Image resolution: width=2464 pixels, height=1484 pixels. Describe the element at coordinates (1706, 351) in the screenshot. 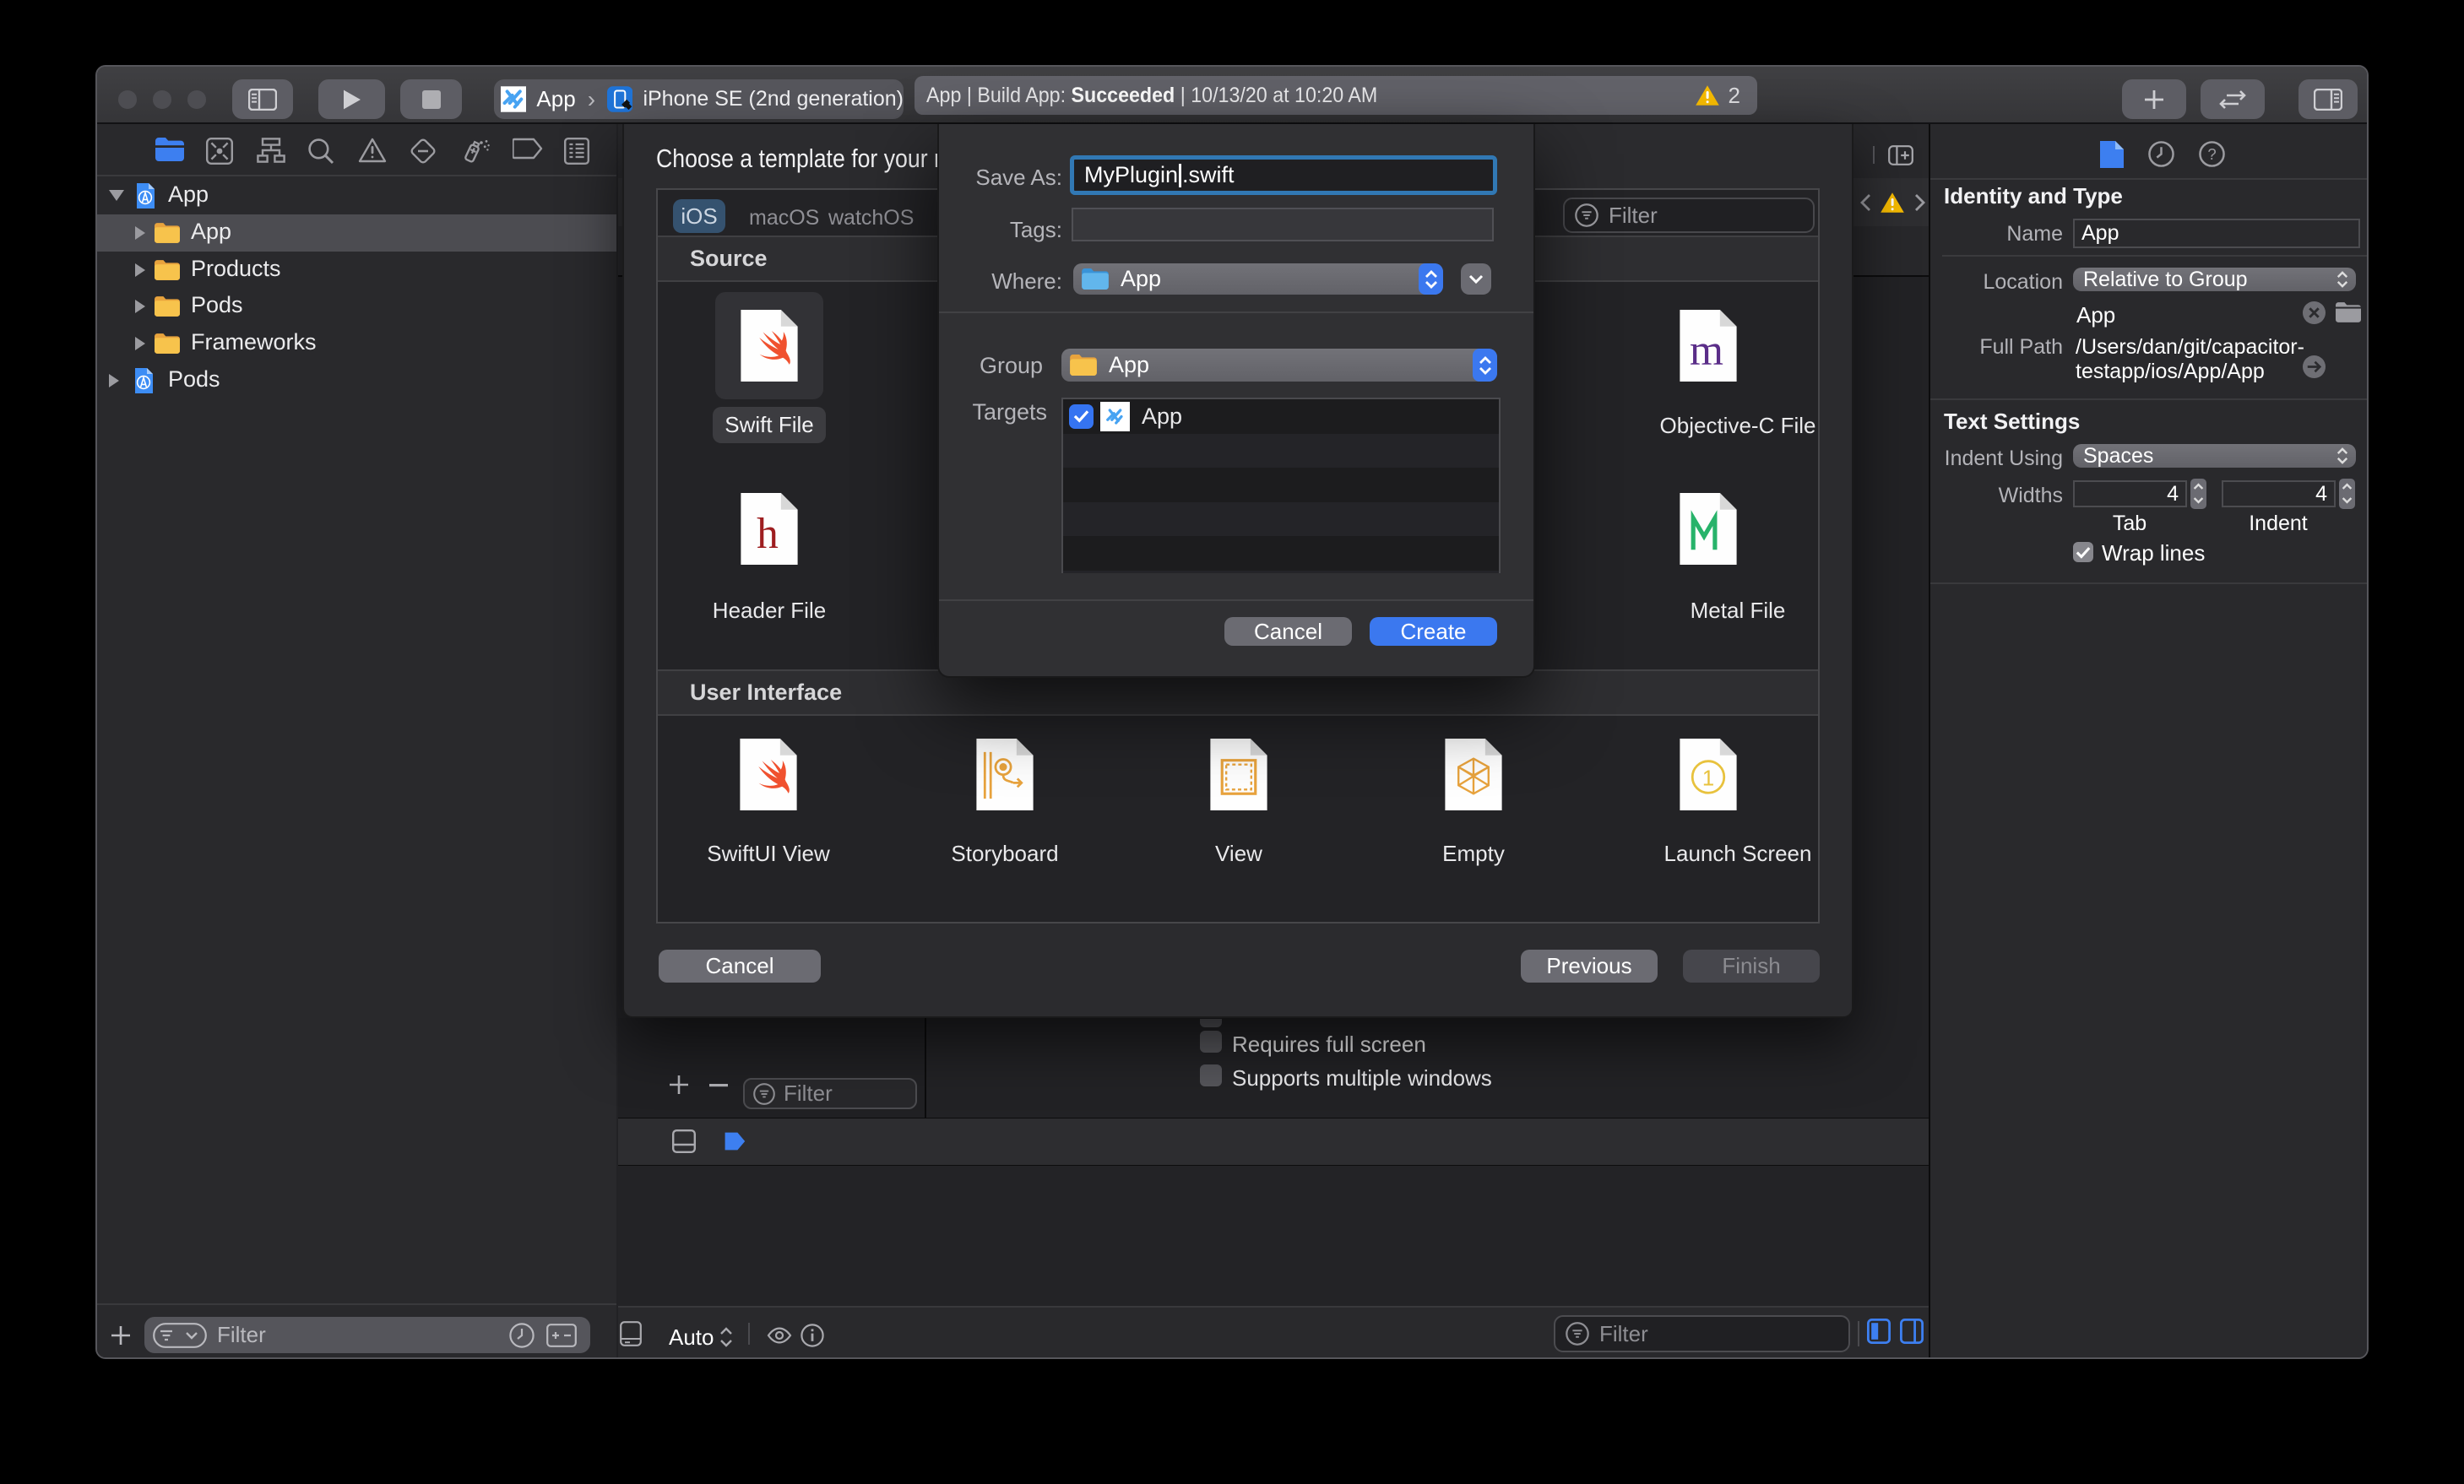

I see `svg-text: m` at that location.